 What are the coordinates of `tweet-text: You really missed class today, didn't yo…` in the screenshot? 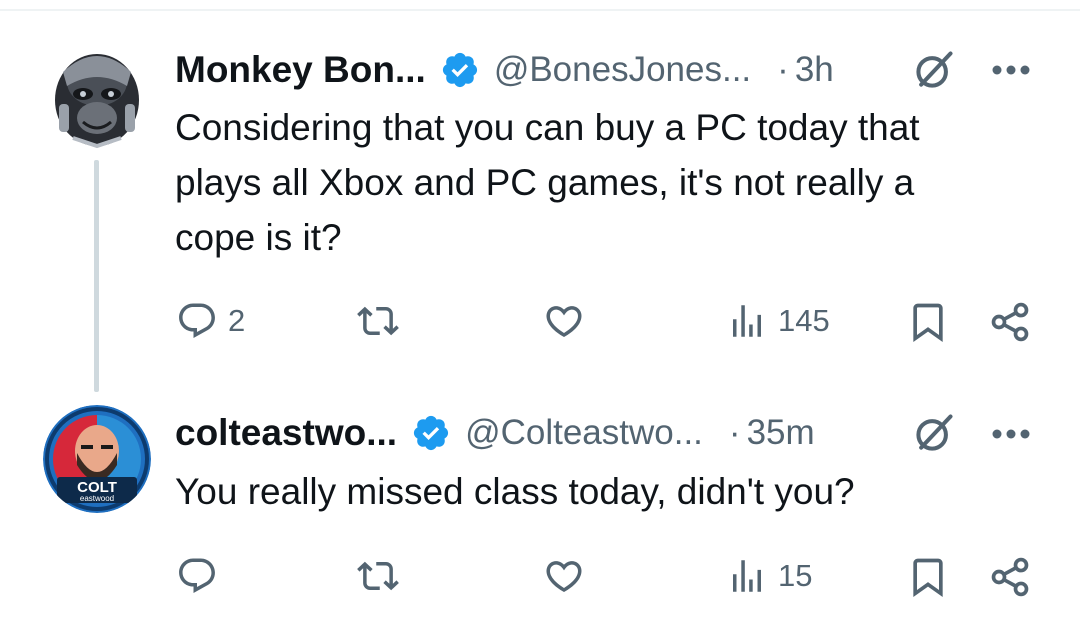 It's located at (515, 491).